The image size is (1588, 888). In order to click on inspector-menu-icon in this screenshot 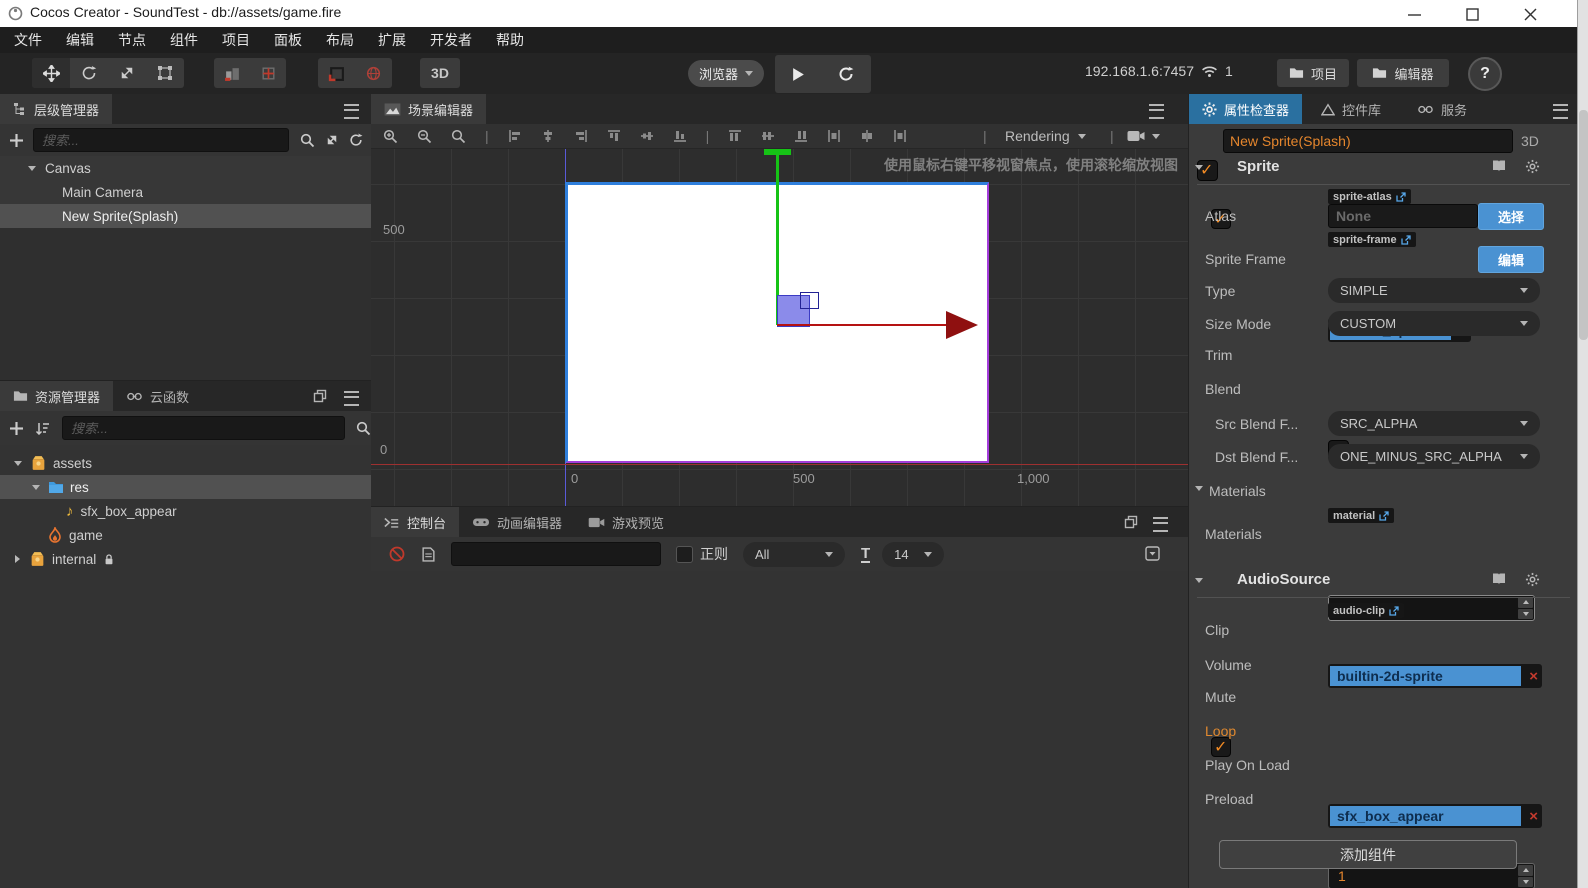, I will do `click(1560, 111)`.